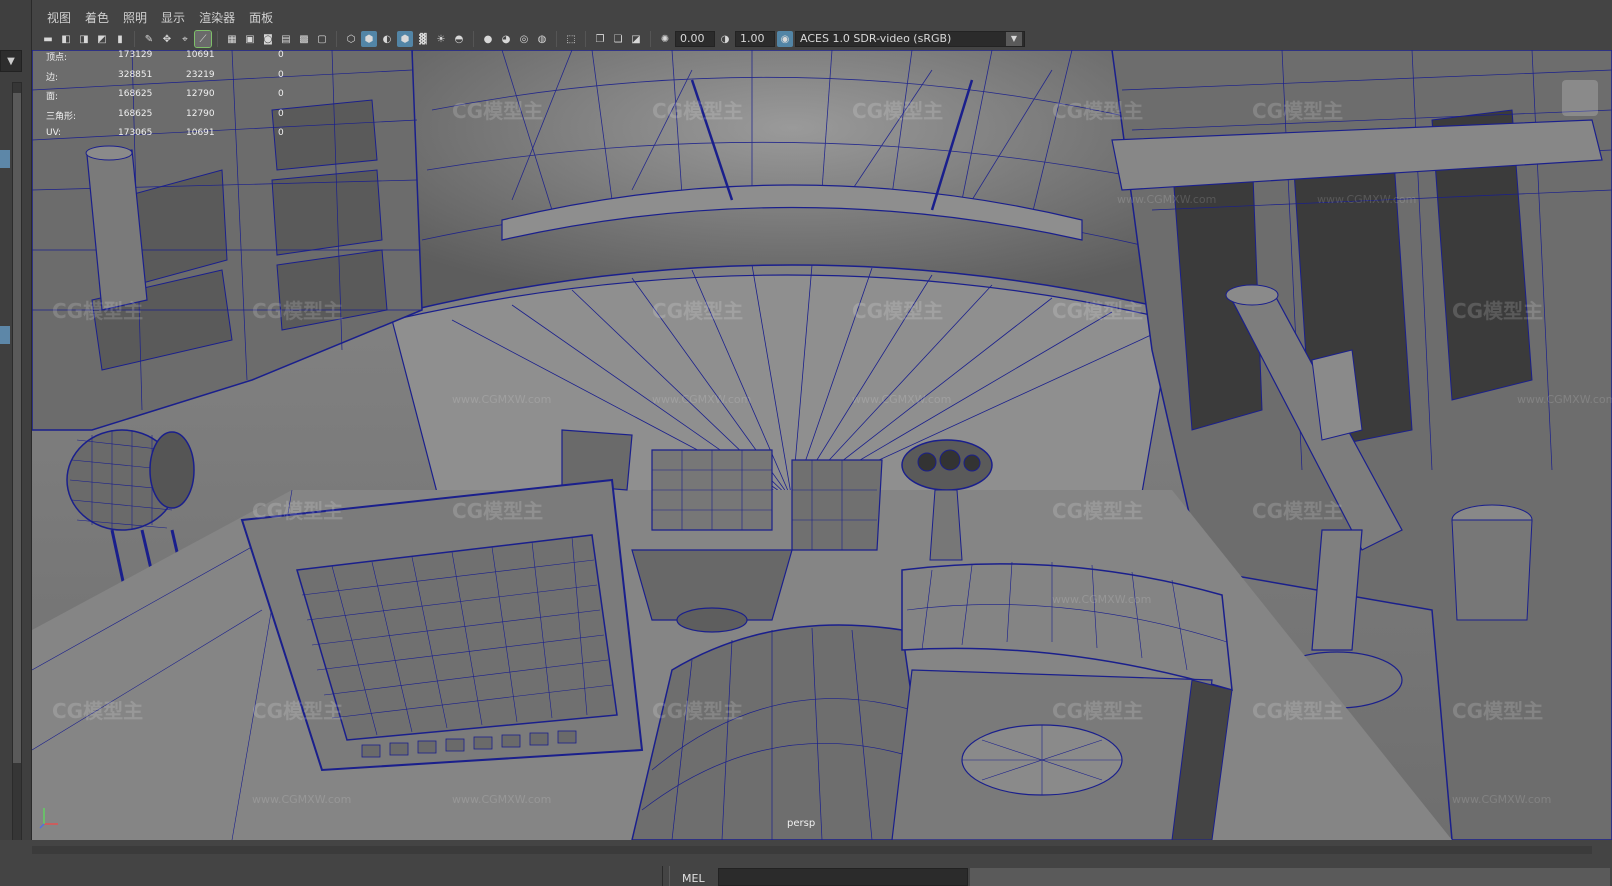  What do you see at coordinates (695, 39) in the screenshot?
I see `exposure-field: 0.00` at bounding box center [695, 39].